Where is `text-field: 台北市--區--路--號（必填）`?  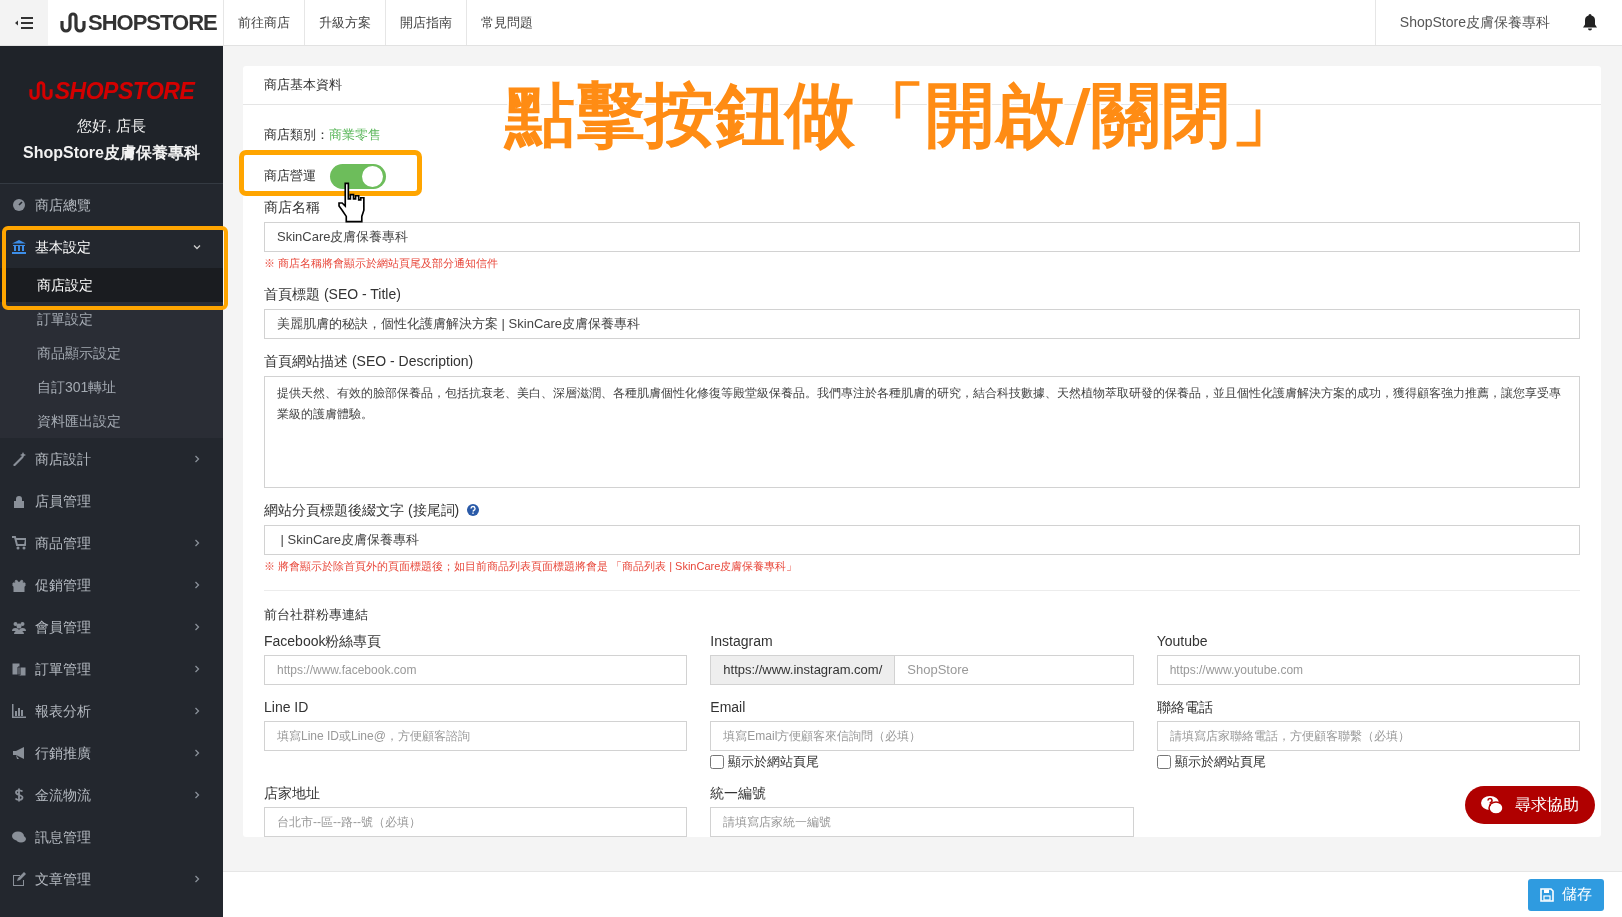
text-field: 台北市--區--路--號（必填） is located at coordinates (476, 821).